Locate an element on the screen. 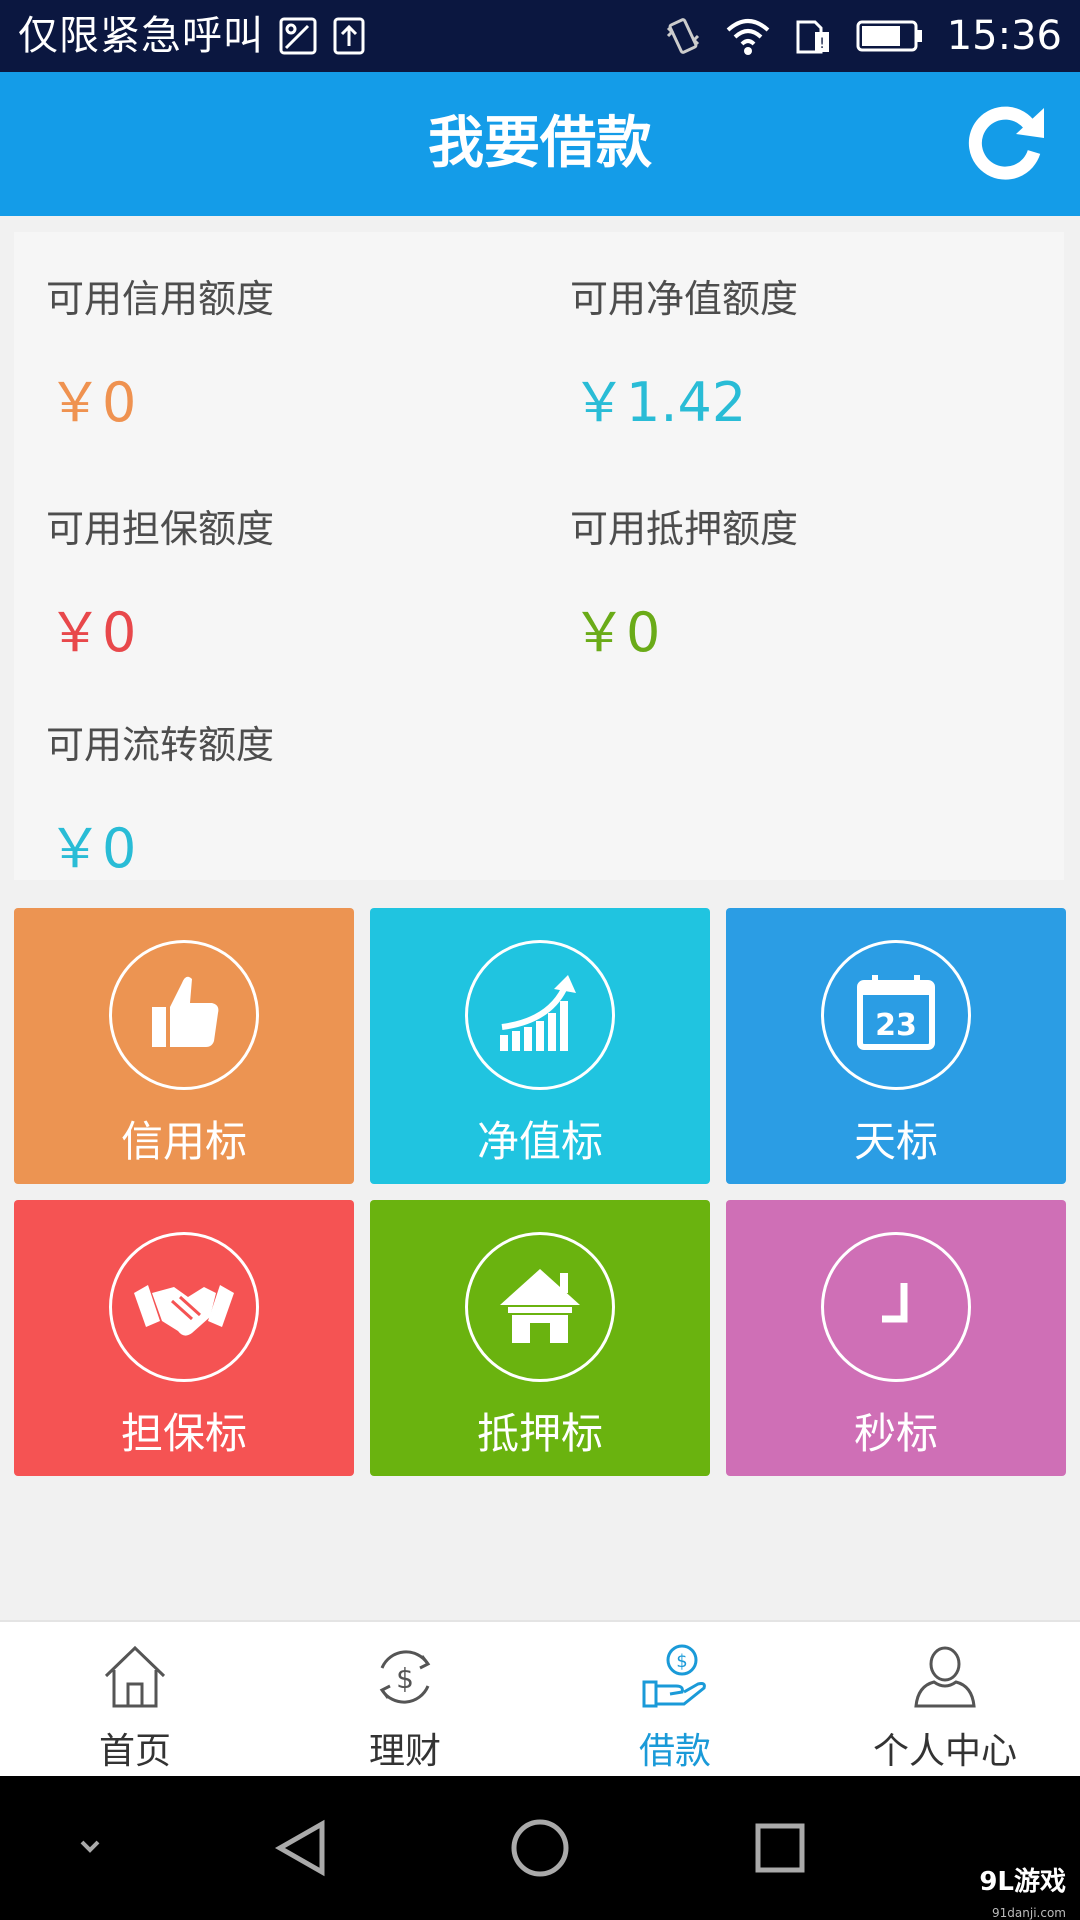 Image resolution: width=1080 pixels, height=1920 pixels. bottom-navigation: 首页 $ 理财 $ 借款 个人中心 is located at coordinates (540, 1698).